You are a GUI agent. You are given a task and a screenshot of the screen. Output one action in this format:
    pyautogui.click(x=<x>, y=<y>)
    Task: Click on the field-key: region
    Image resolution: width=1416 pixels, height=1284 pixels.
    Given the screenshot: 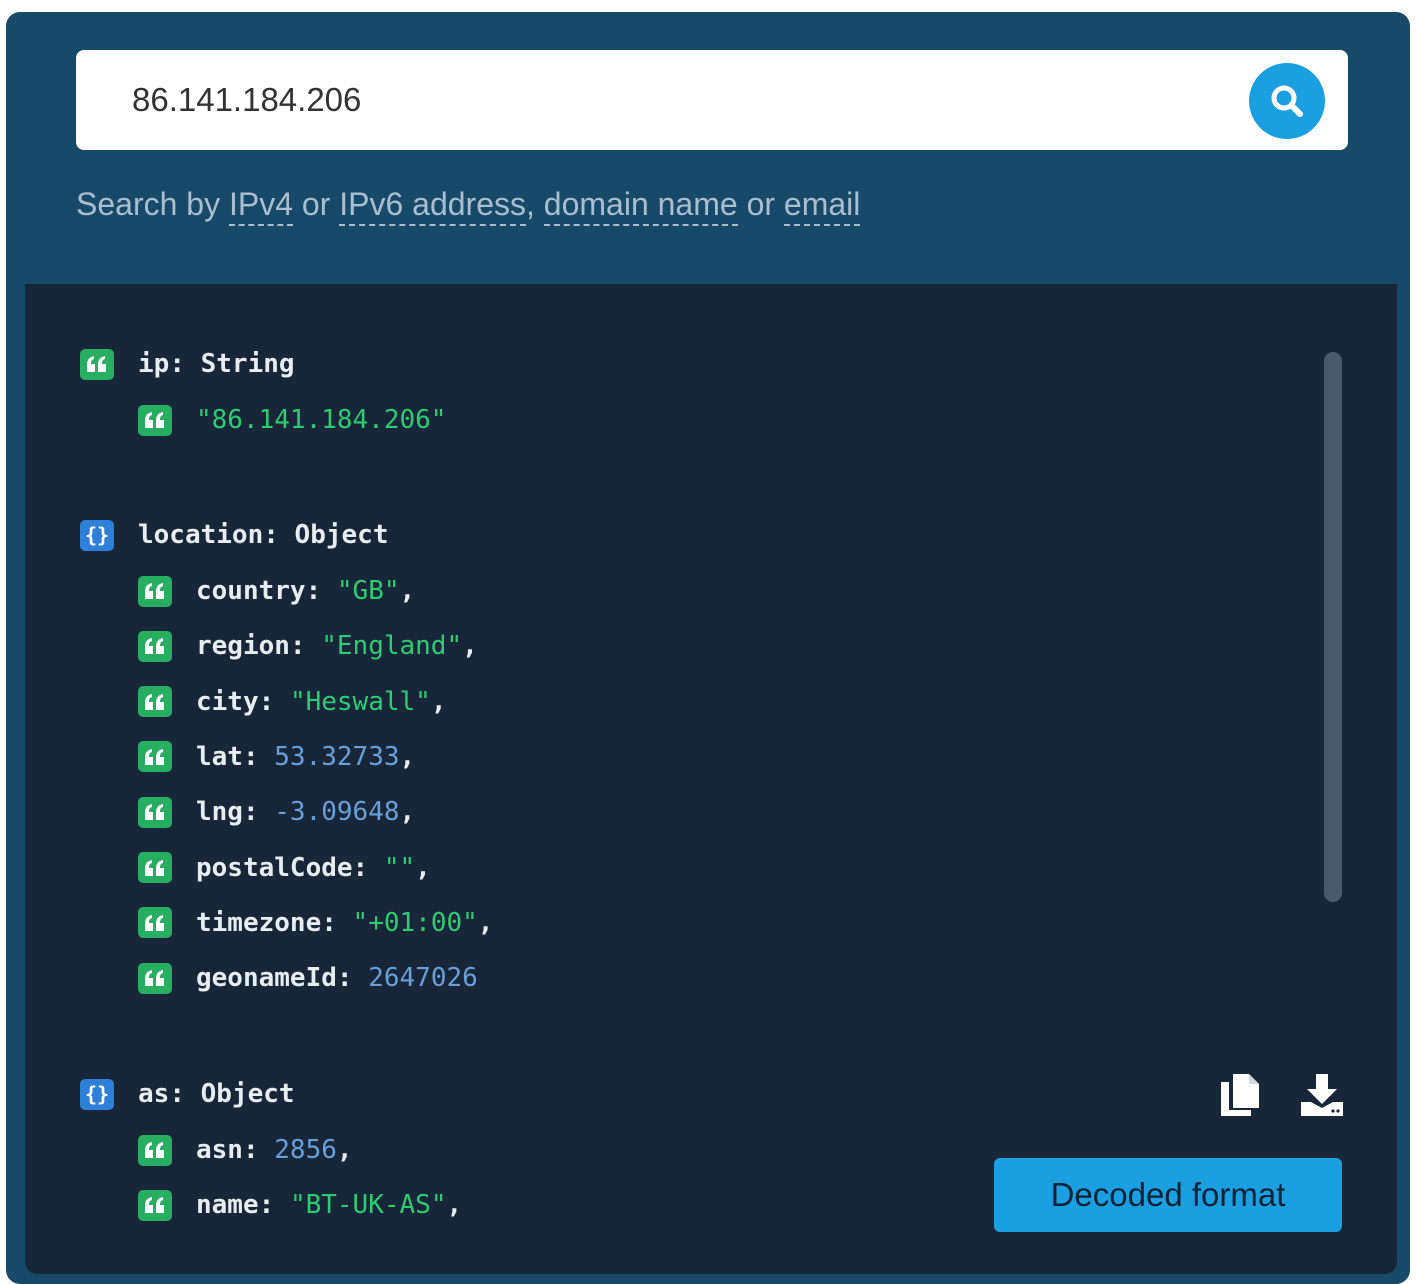 What is the action you would take?
    pyautogui.click(x=243, y=646)
    